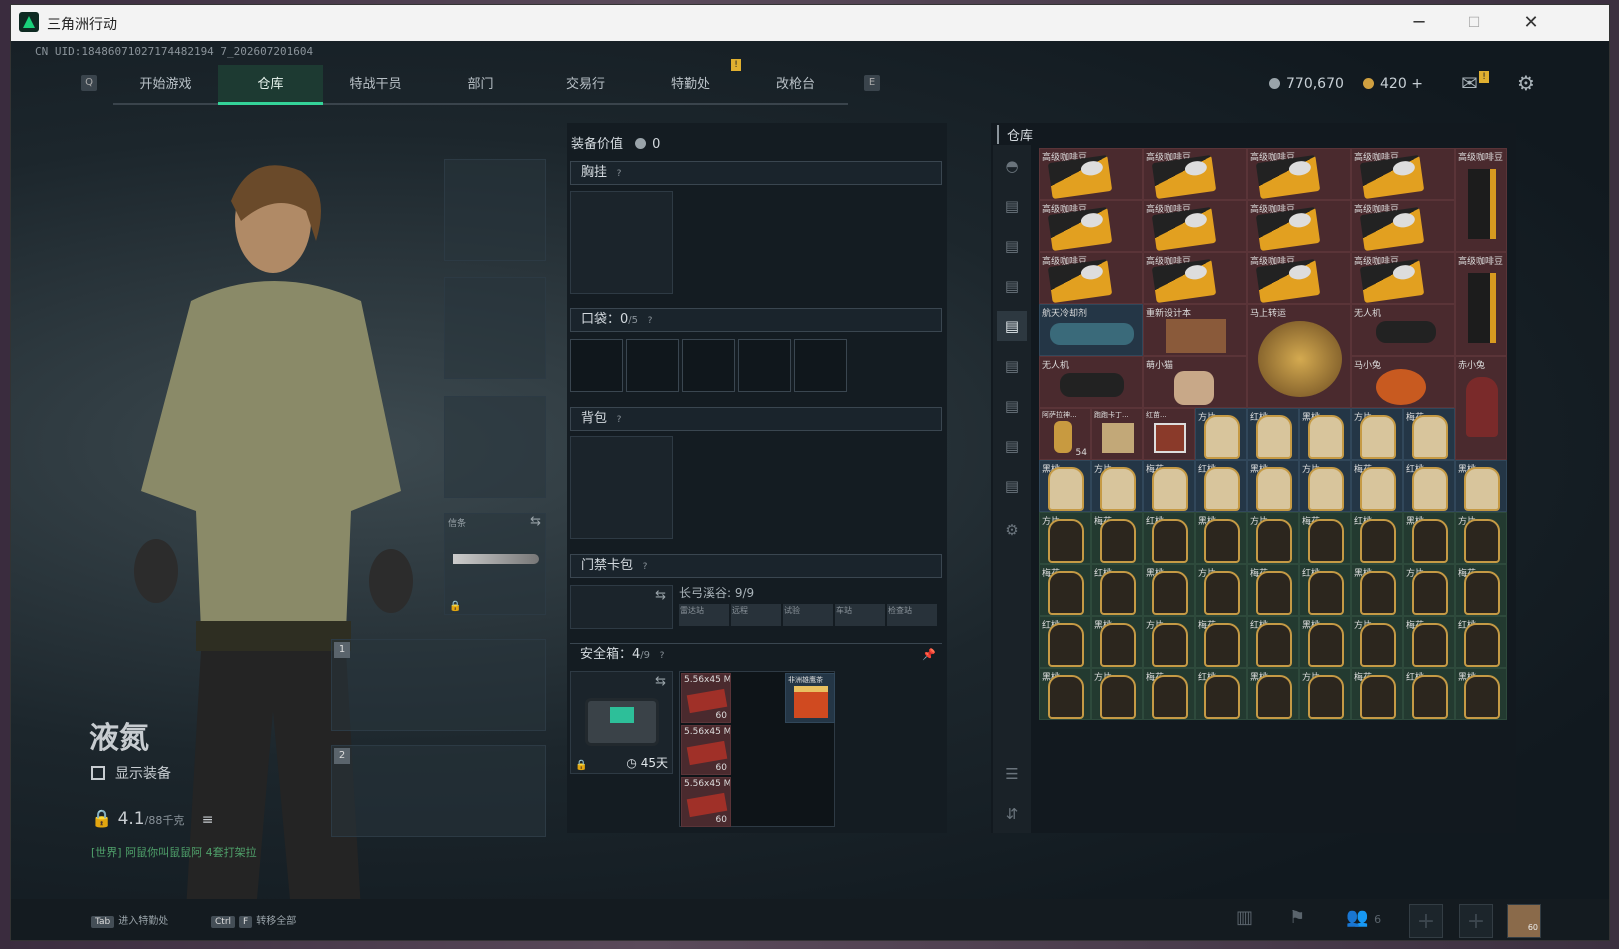 The height and width of the screenshot is (949, 1619). I want to click on tab-start-game: 开始游戏, so click(165, 85).